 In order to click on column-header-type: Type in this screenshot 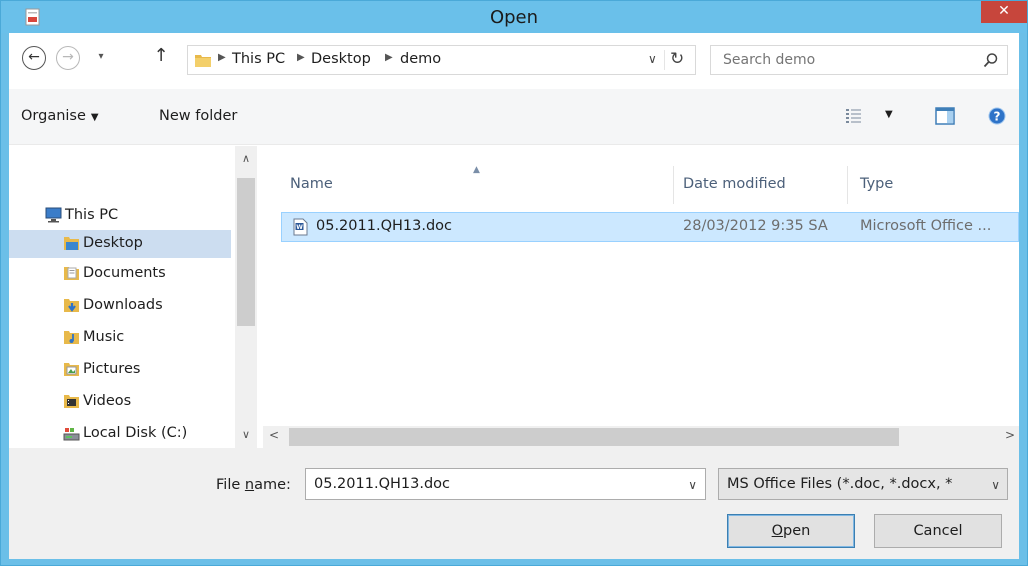, I will do `click(876, 184)`.